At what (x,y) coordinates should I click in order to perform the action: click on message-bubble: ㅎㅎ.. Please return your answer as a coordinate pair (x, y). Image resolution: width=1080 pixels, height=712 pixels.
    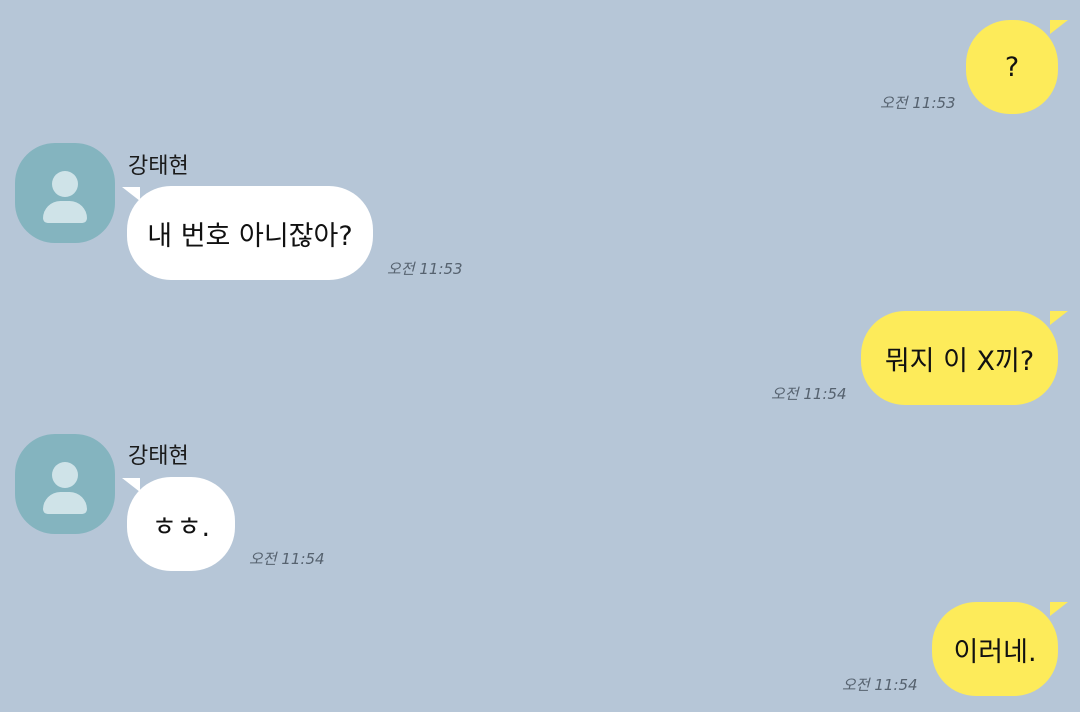
    Looking at the image, I should click on (181, 524).